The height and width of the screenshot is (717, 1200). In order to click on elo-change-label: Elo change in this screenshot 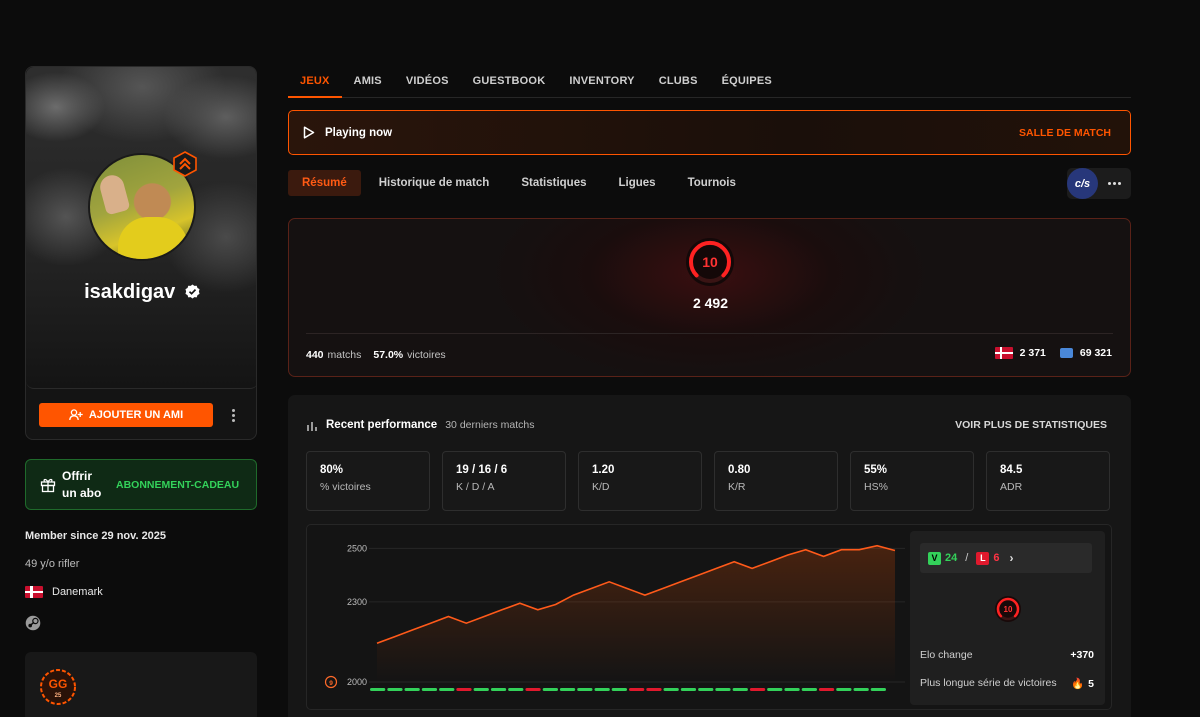, I will do `click(946, 655)`.